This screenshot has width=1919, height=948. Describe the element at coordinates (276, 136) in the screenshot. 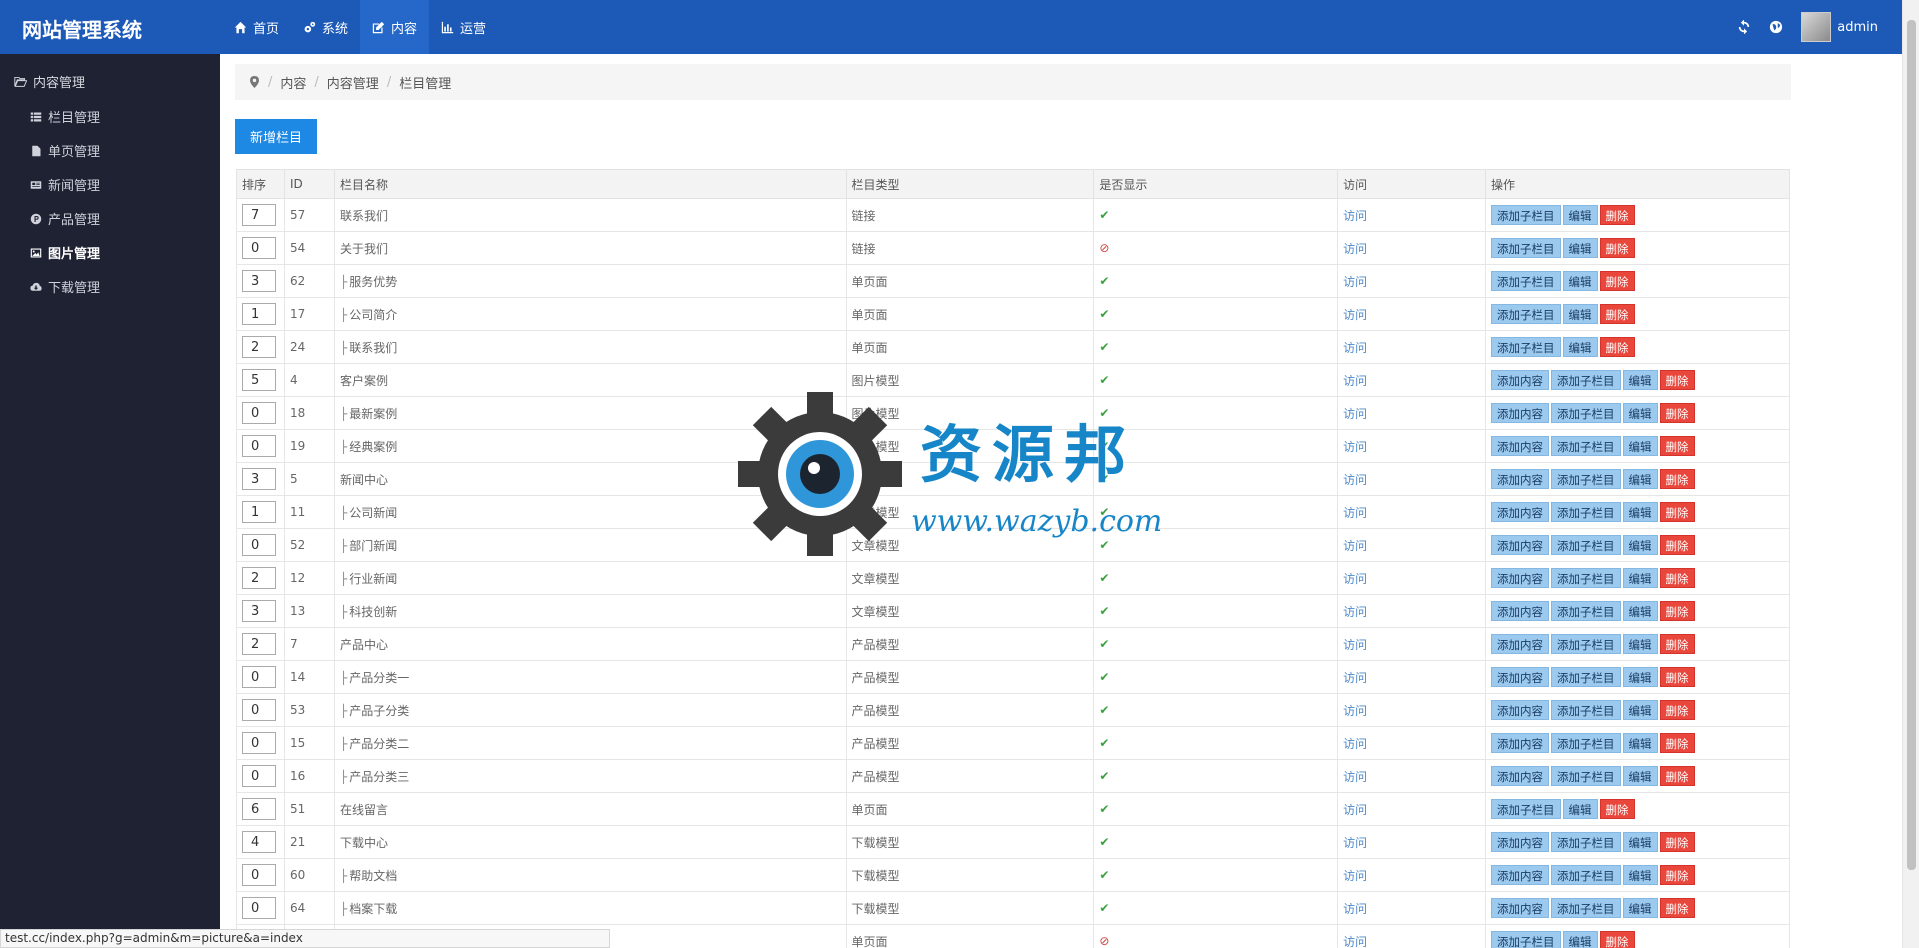

I see `add-column-button: 新增栏目` at that location.